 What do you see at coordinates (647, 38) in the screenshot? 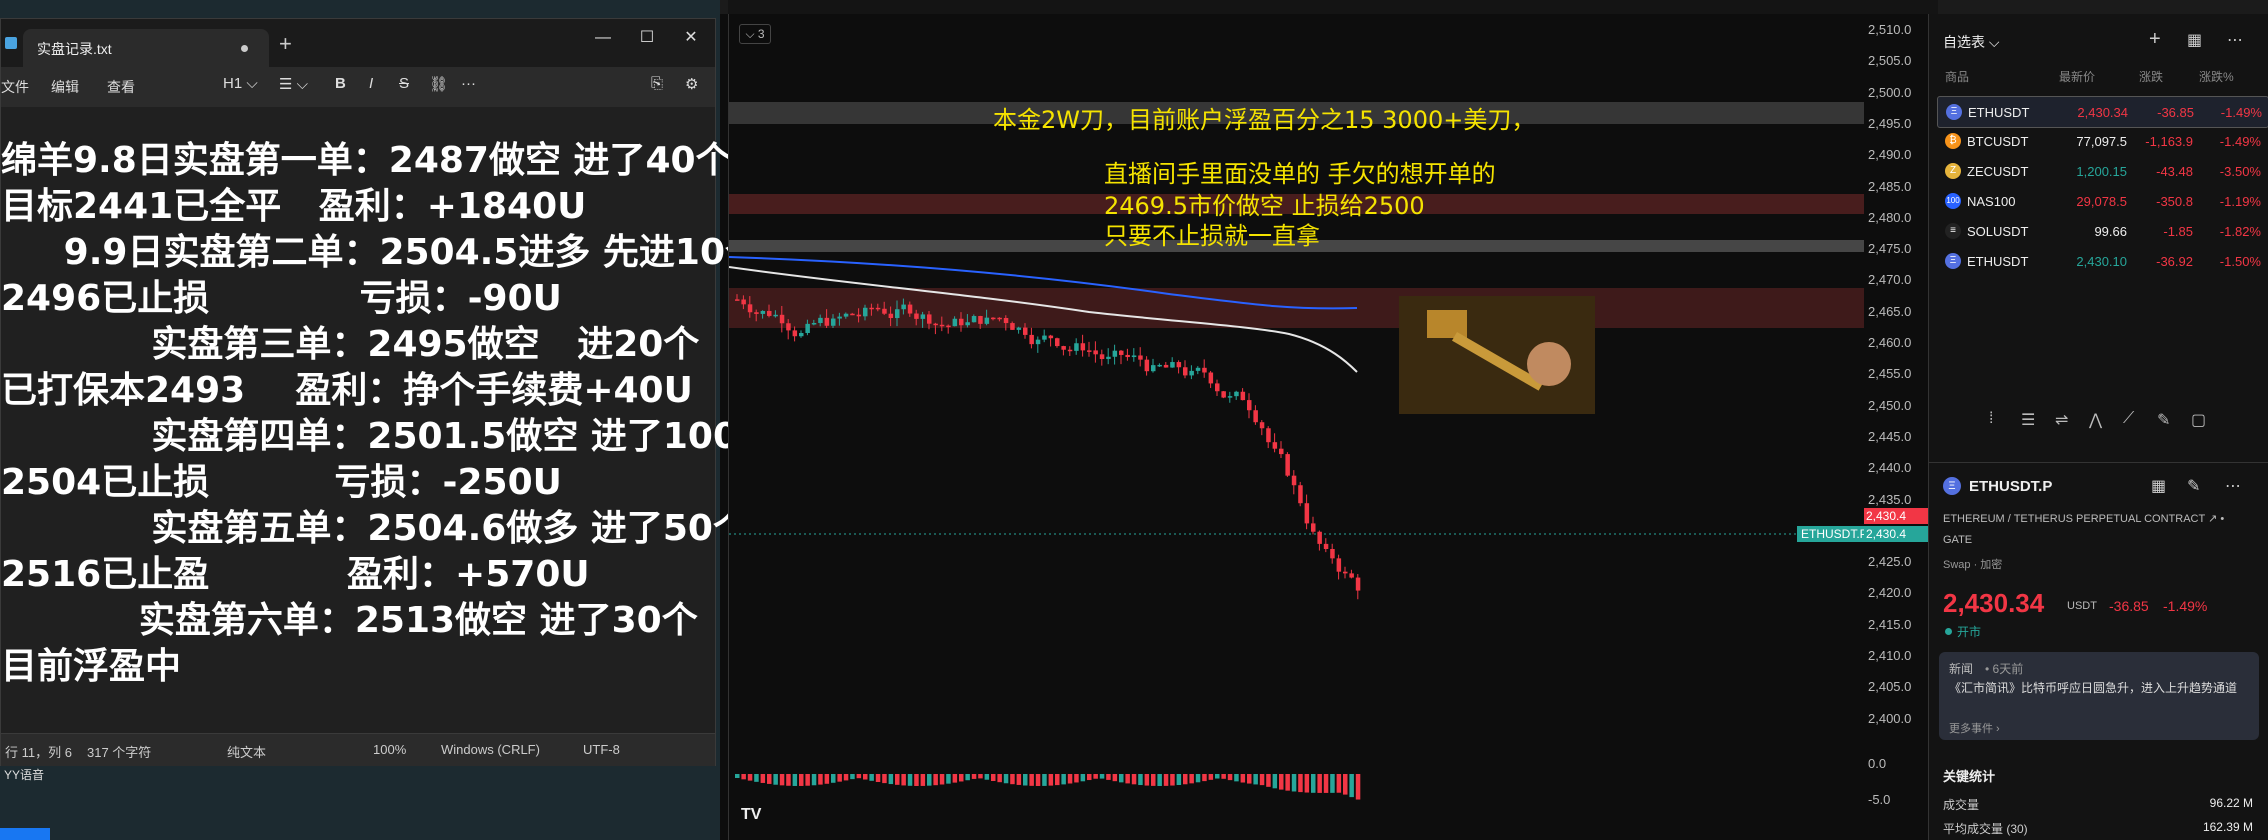
I see `maximize-button: ☐` at bounding box center [647, 38].